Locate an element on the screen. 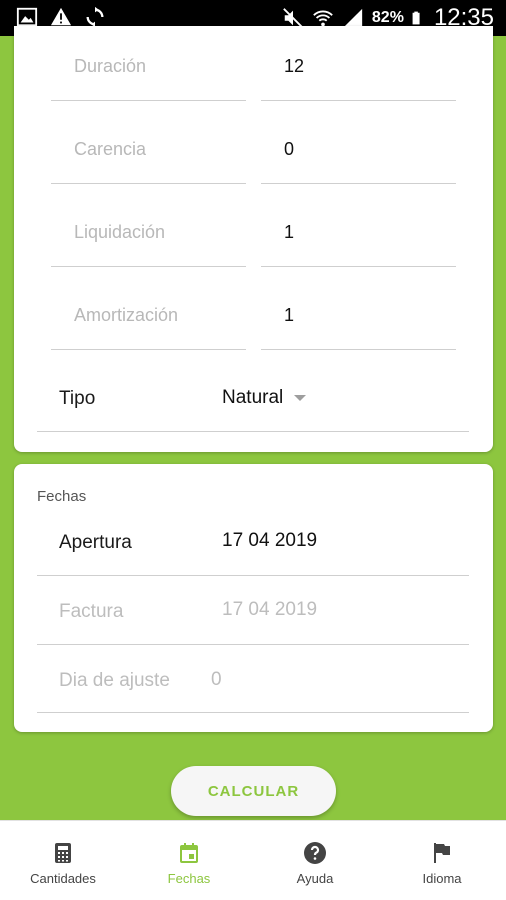  calendar-icon is located at coordinates (189, 853).